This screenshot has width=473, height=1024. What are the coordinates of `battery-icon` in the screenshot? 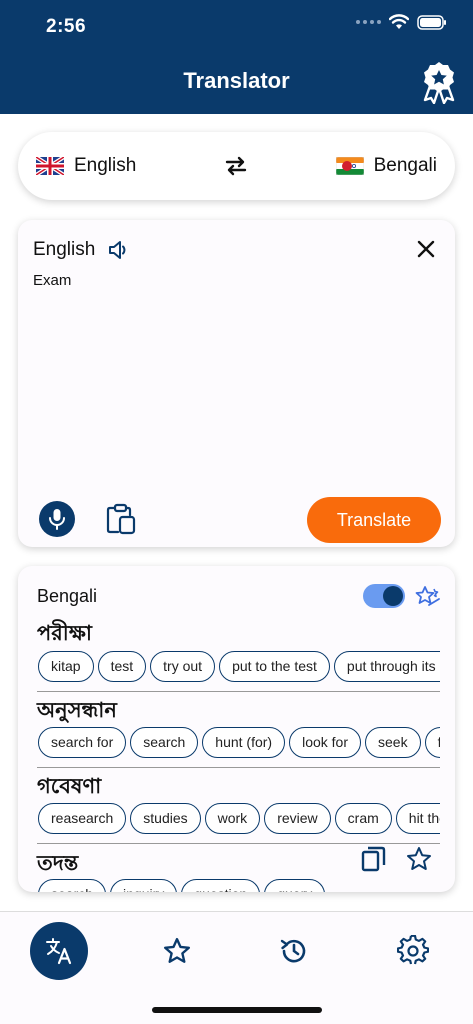 It's located at (431, 22).